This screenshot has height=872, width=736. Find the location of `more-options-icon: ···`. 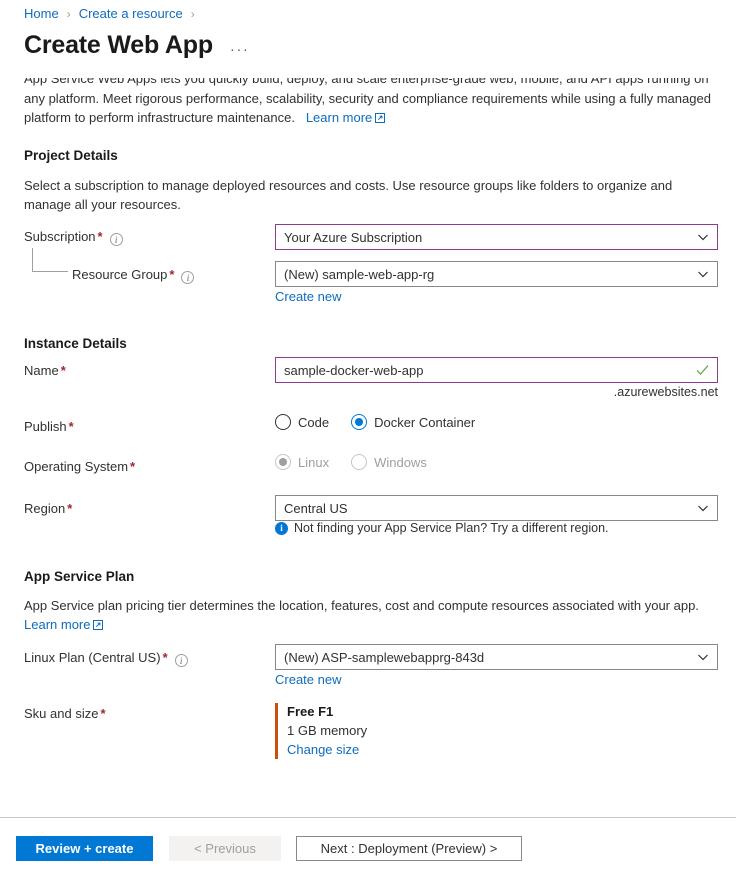

more-options-icon: ··· is located at coordinates (240, 49).